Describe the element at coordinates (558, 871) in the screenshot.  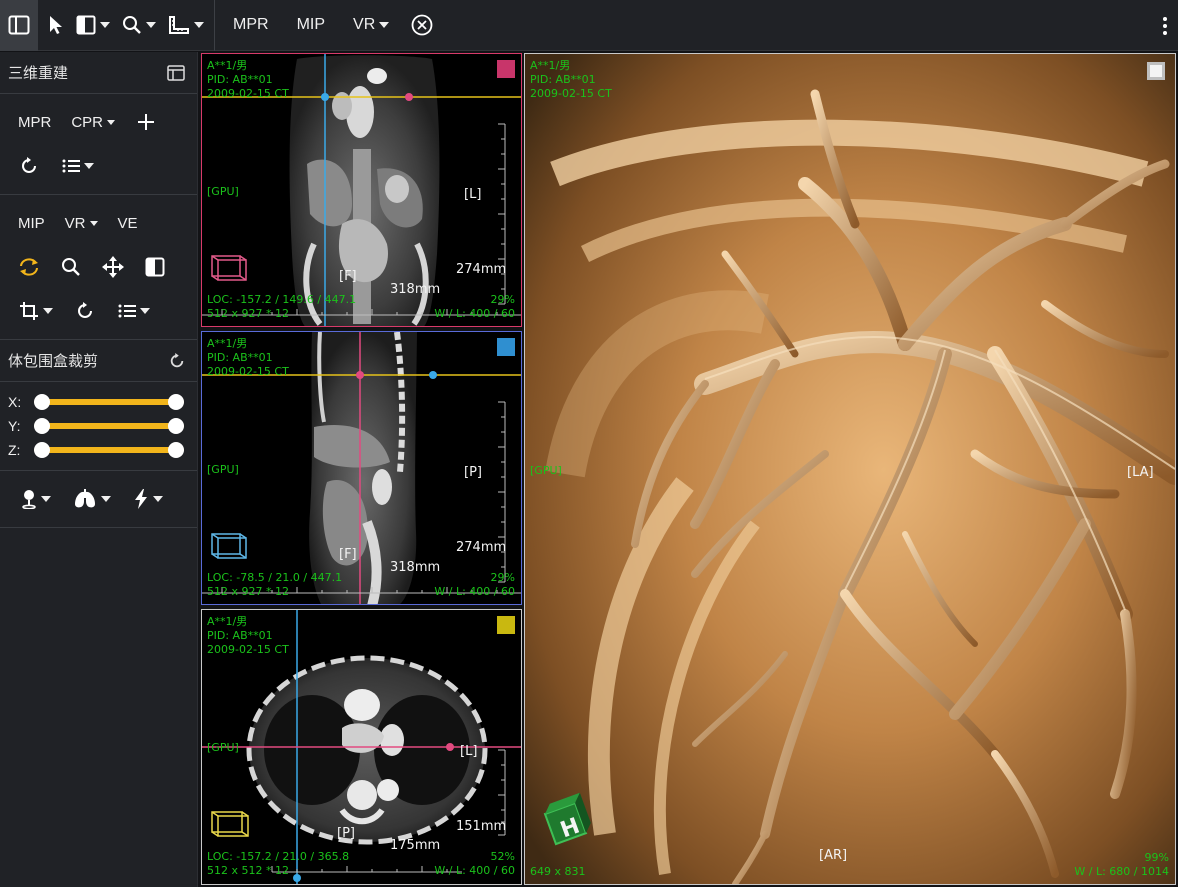
I see `matrix-readout: 649 x 831` at that location.